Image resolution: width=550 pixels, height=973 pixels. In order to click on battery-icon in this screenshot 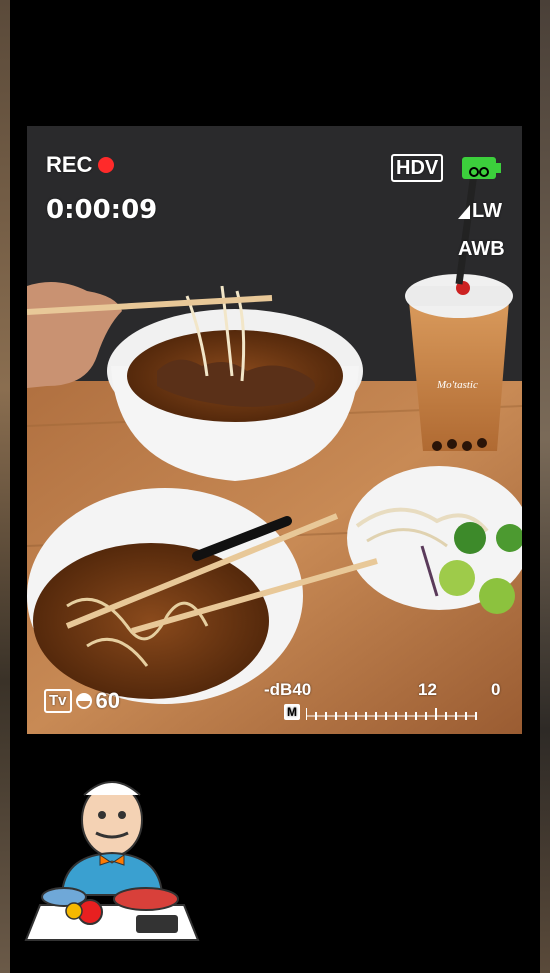, I will do `click(481, 168)`.